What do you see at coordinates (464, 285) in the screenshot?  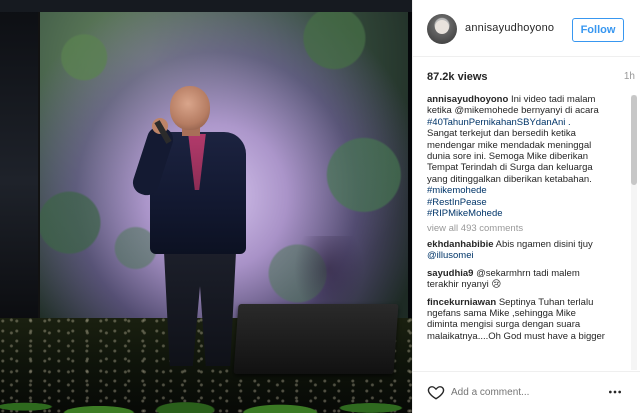 I see `comment-line: terakhir nyanyi 😢` at bounding box center [464, 285].